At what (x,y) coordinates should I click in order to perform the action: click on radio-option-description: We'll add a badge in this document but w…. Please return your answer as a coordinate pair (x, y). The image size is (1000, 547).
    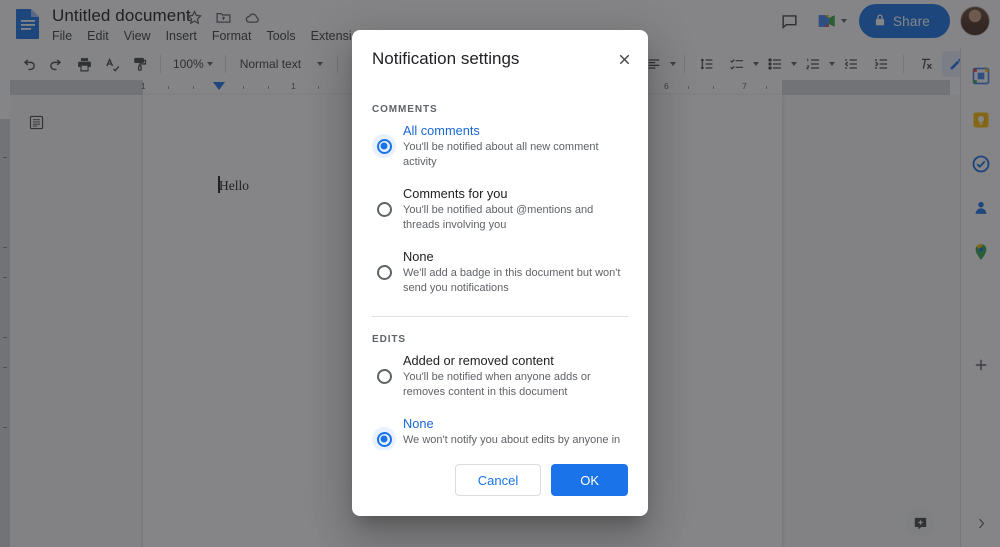
    Looking at the image, I should click on (512, 280).